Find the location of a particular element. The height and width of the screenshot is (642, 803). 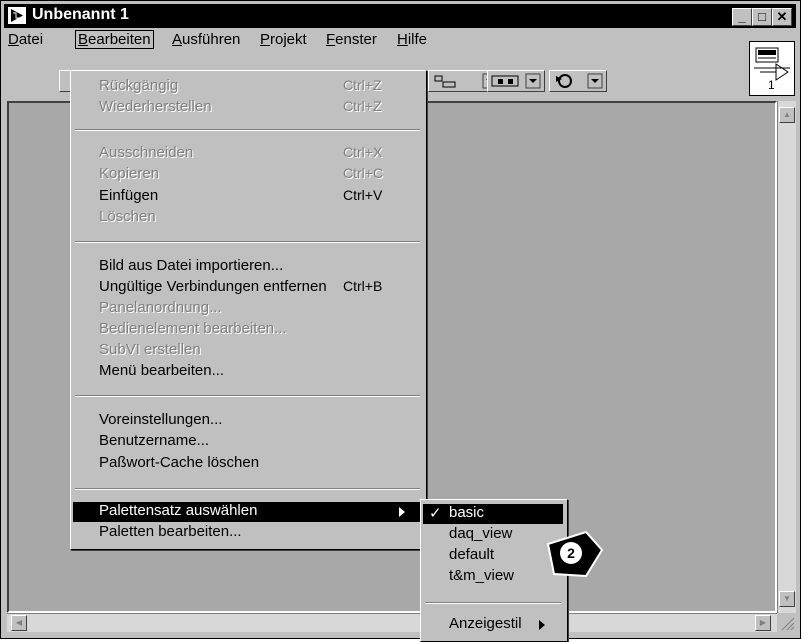

distribute-icon is located at coordinates (516, 81).